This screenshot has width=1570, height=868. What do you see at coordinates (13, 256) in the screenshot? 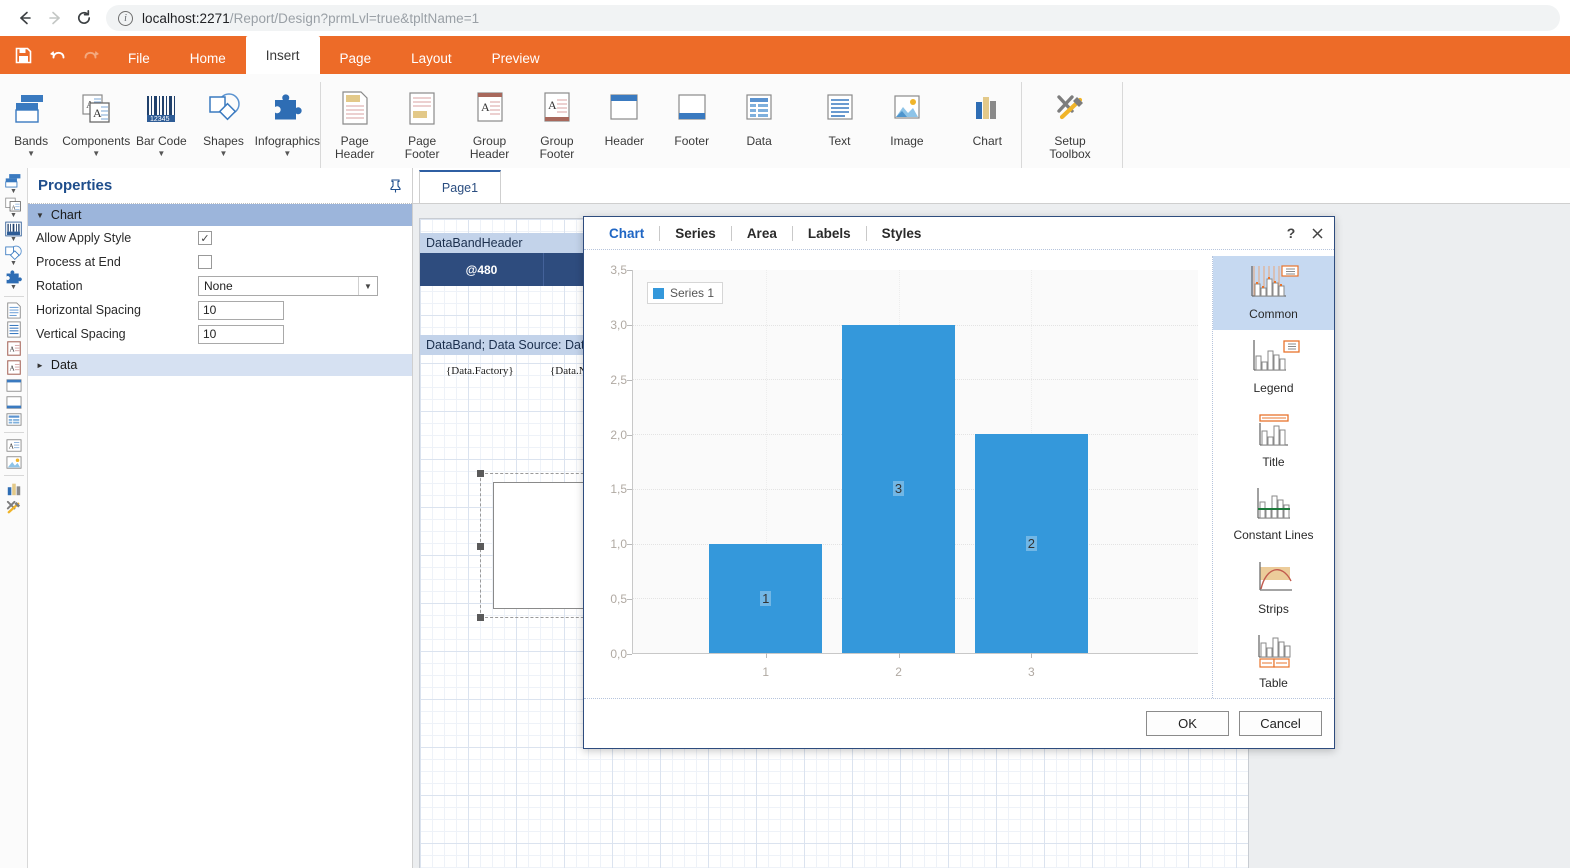
I see `rail-button-shapes: ▼` at bounding box center [13, 256].